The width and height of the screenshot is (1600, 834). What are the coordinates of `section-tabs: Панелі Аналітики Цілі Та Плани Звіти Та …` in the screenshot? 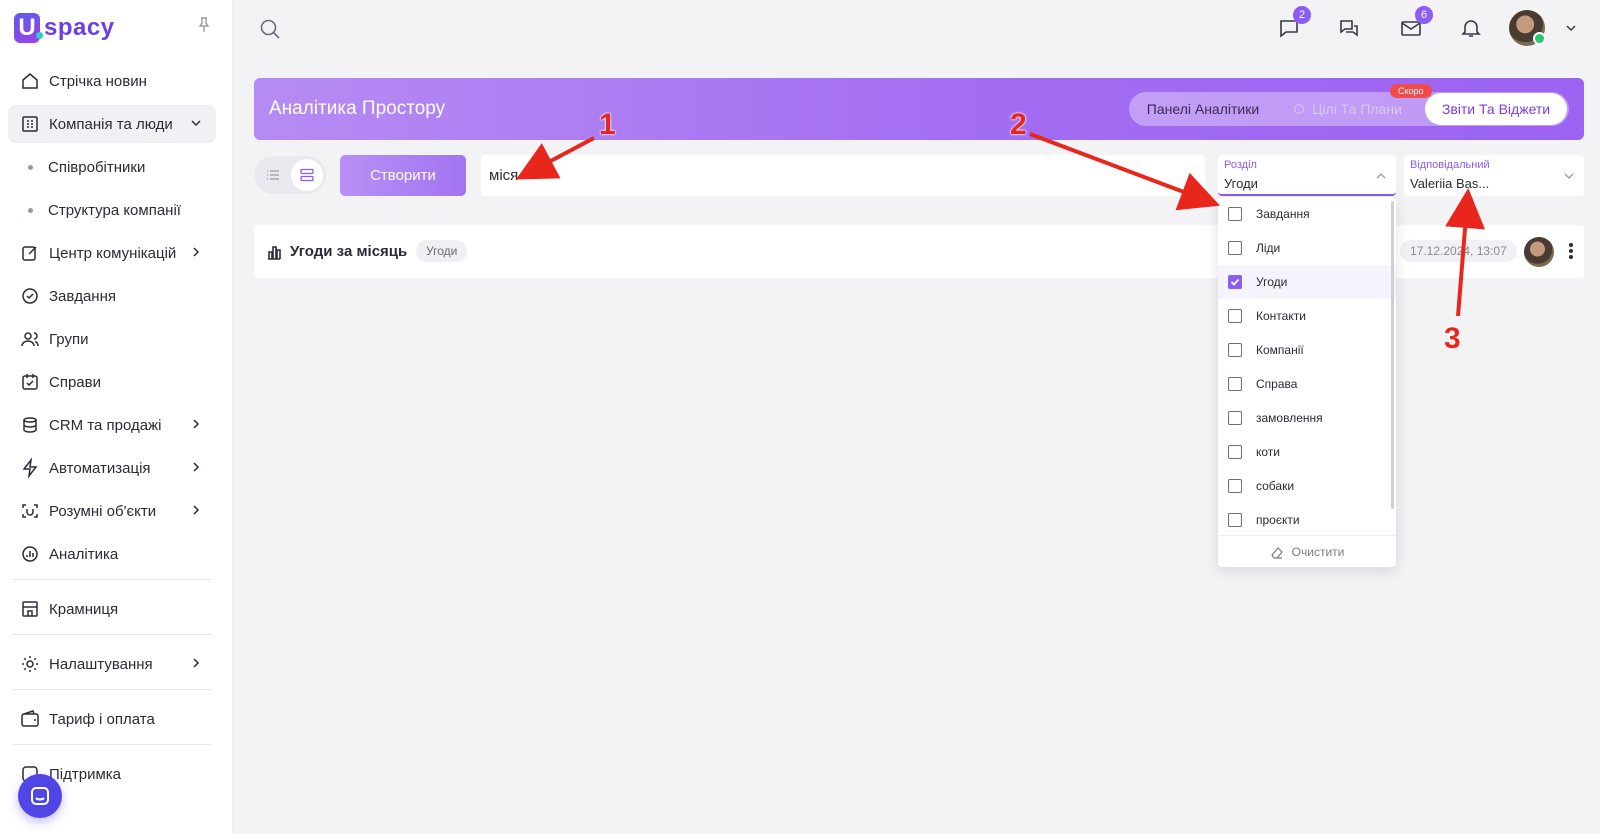 It's located at (1349, 109).